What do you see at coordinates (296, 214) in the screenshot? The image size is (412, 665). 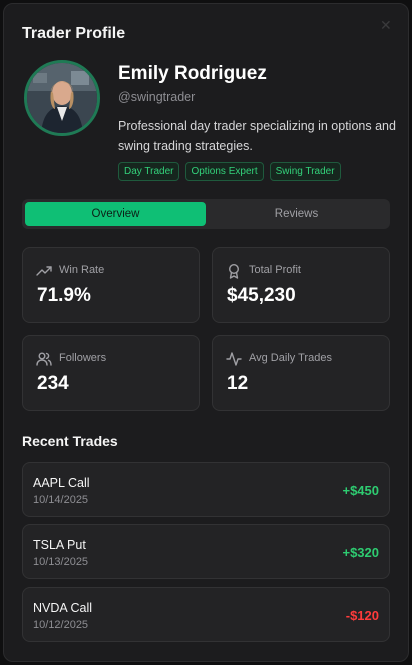 I see `tab-reviews: Reviews` at bounding box center [296, 214].